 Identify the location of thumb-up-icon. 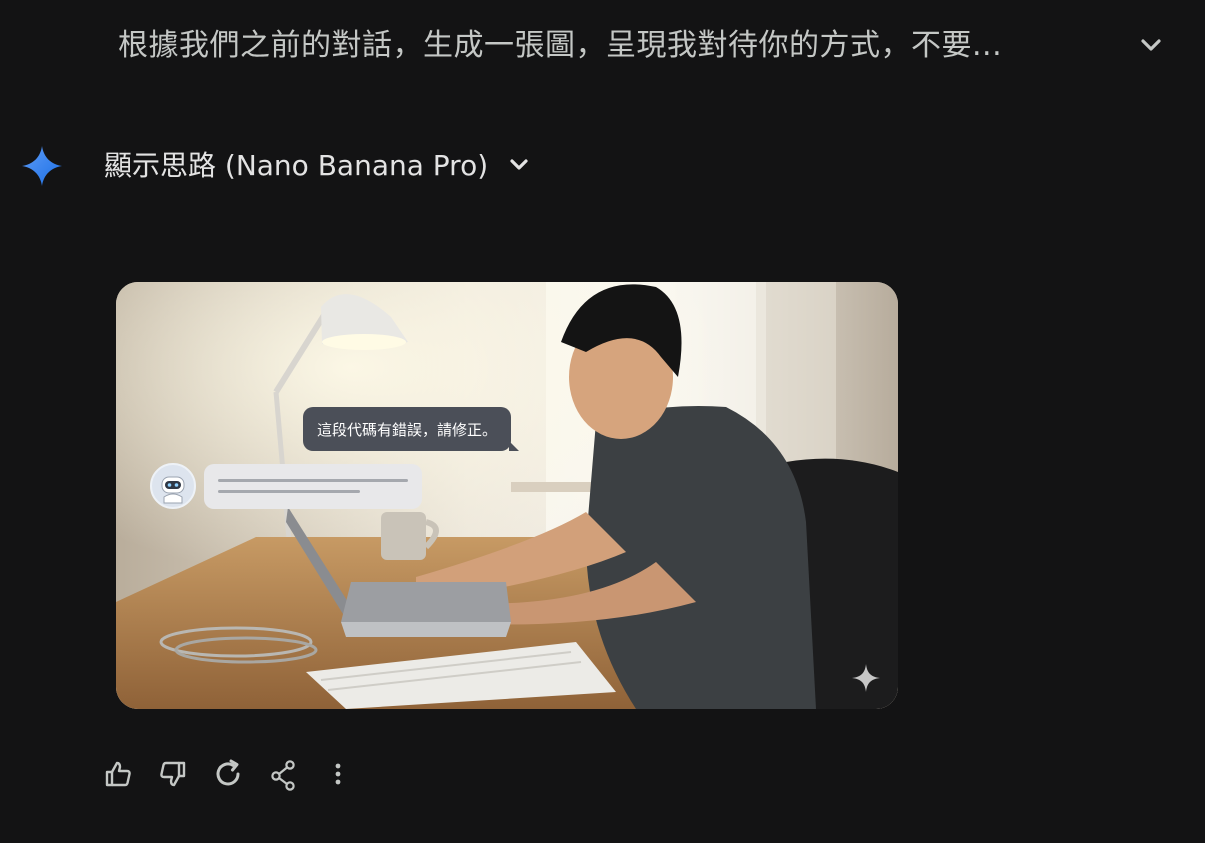
(118, 774).